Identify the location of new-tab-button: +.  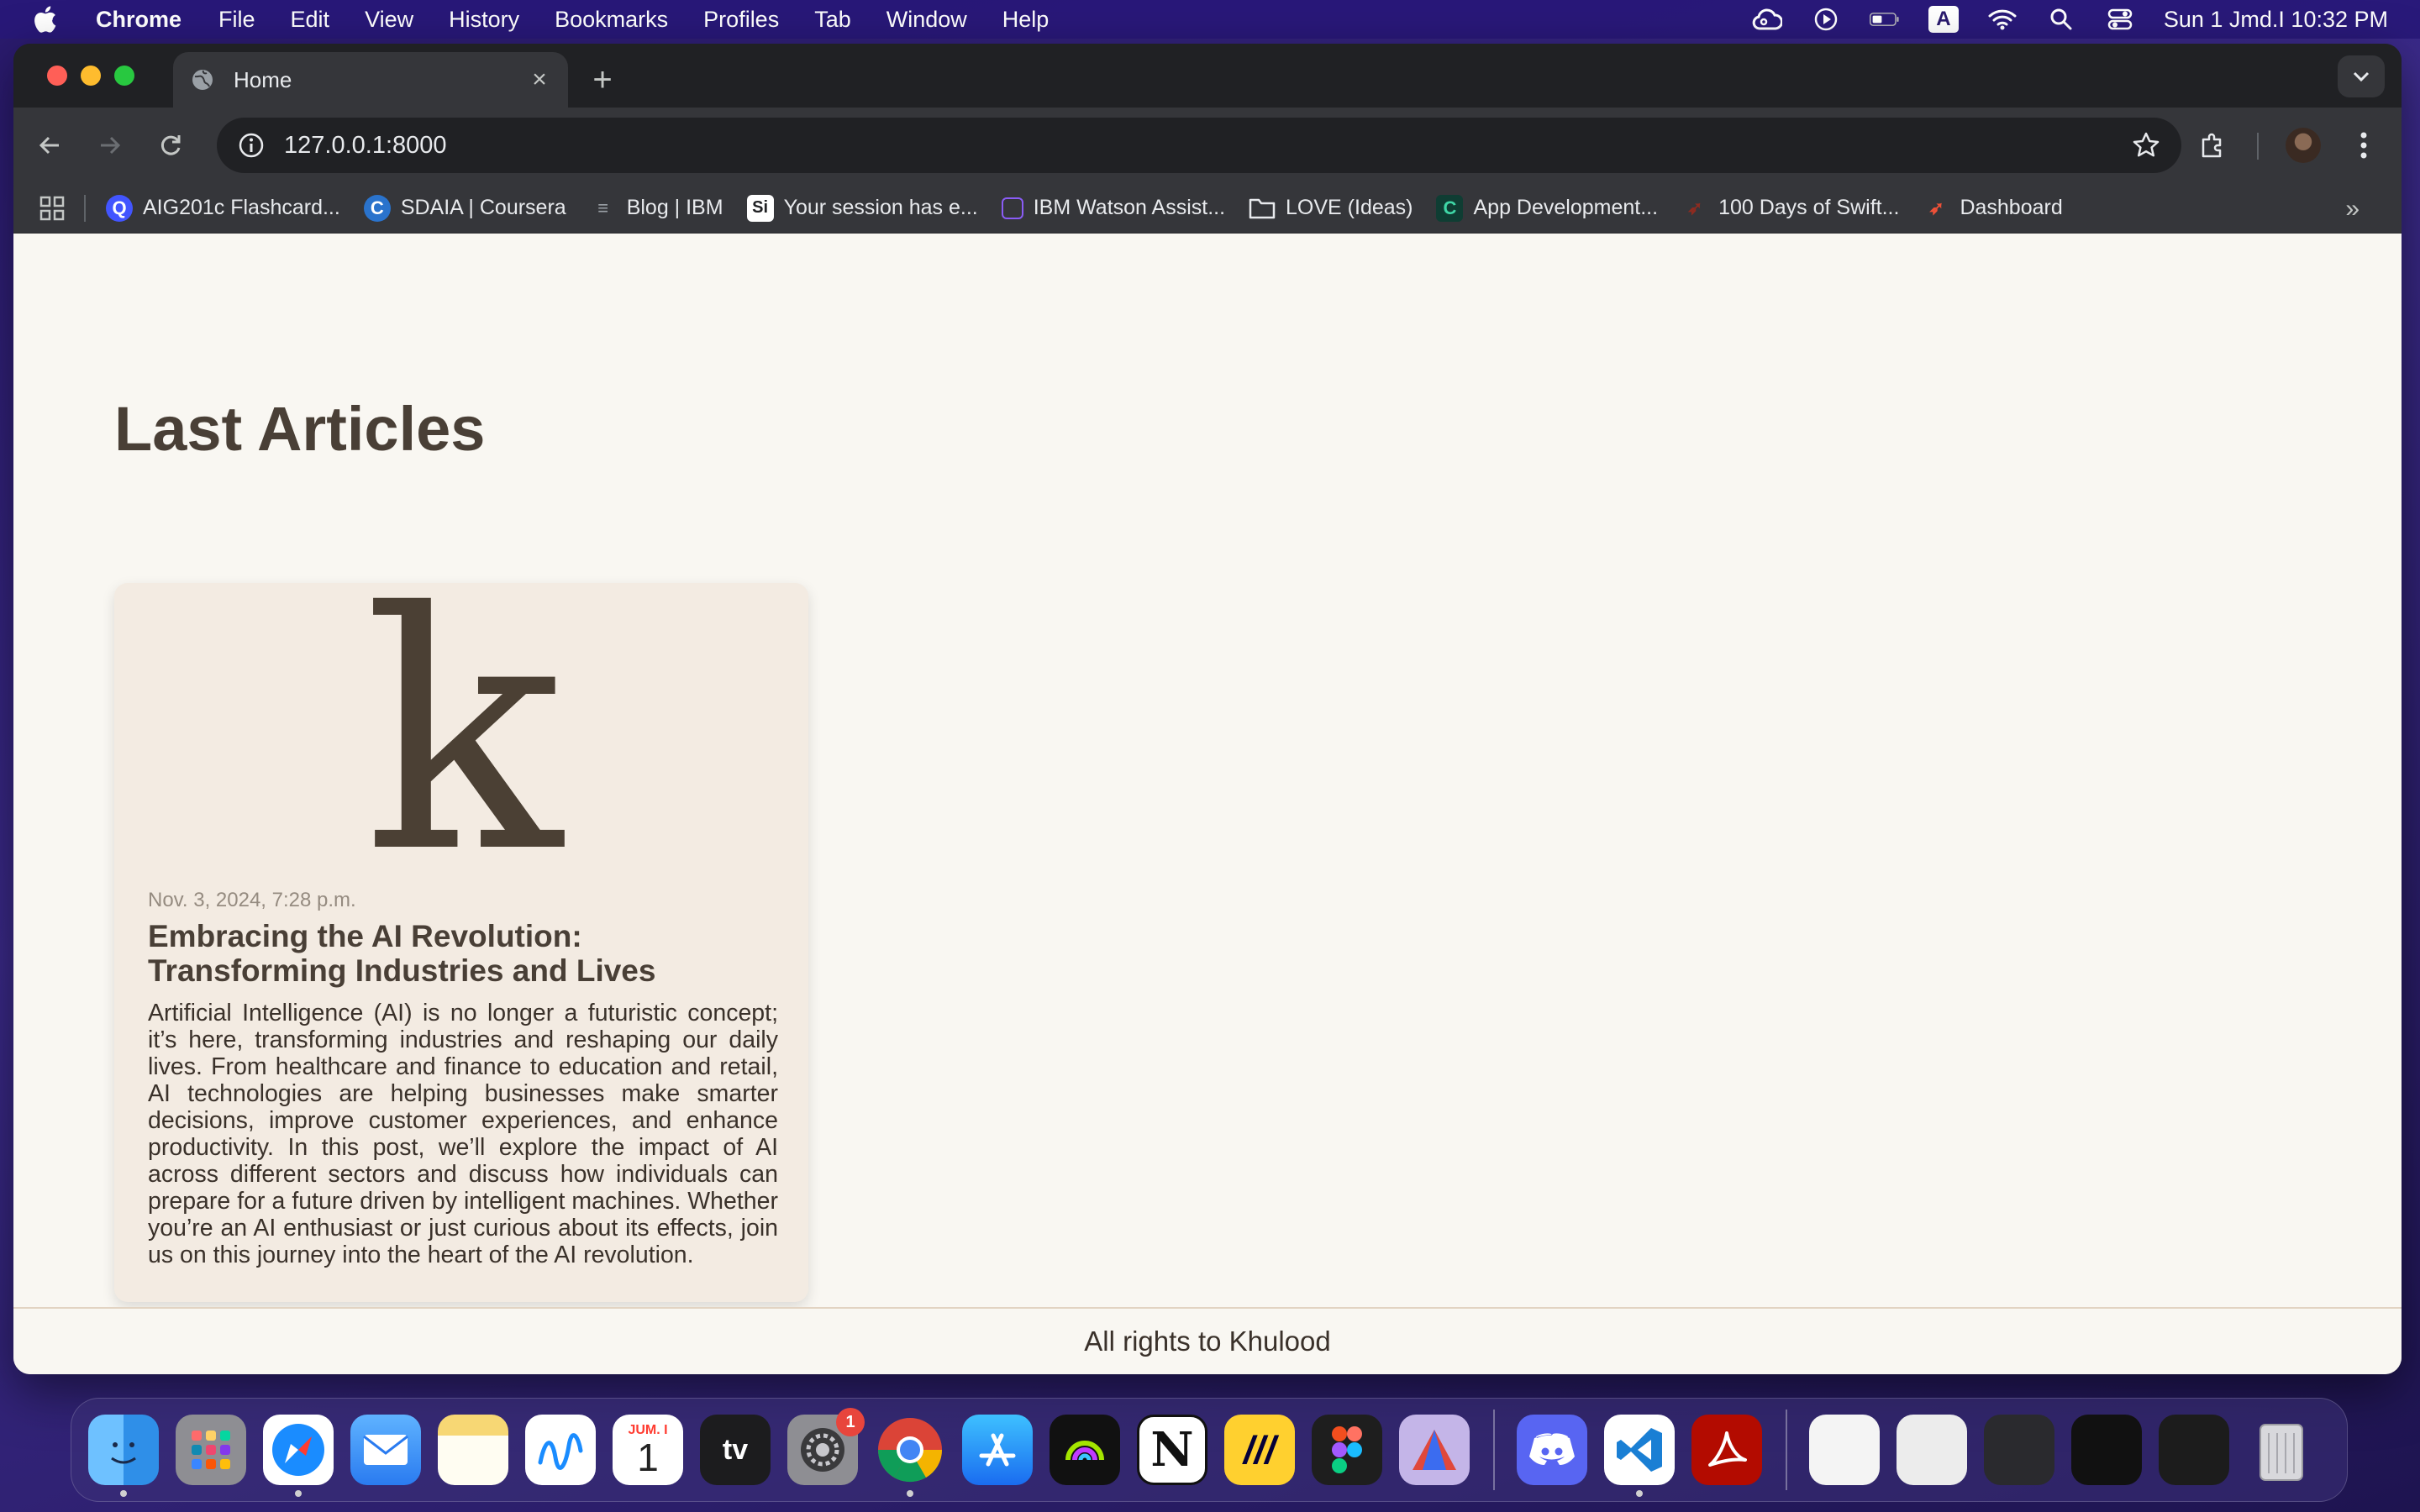
(602, 80).